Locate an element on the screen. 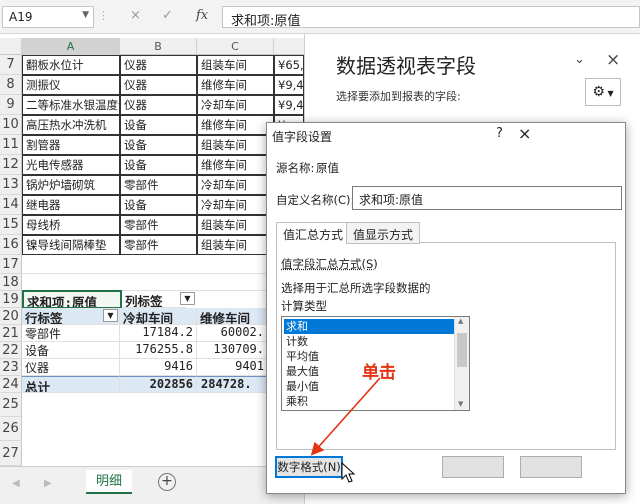  pivot-grand-total: 202856 is located at coordinates (158, 384).